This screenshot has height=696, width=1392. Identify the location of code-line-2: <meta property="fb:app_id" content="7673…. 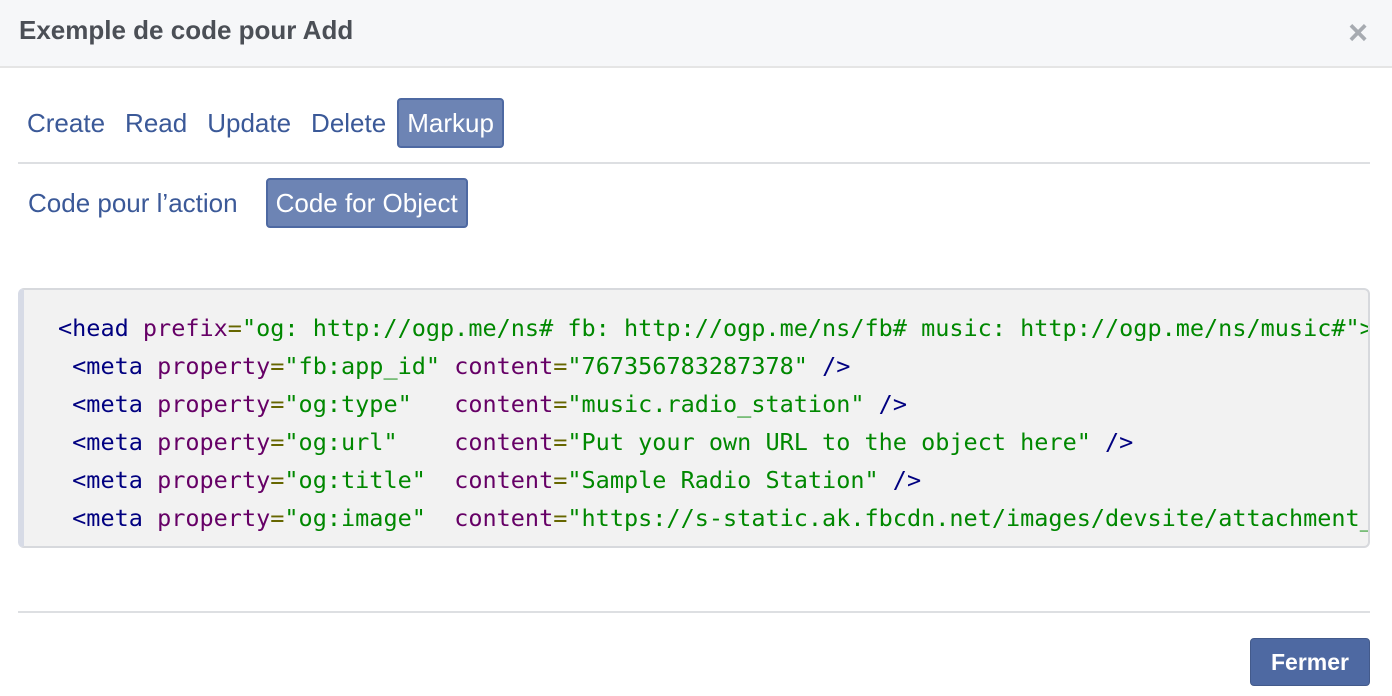
(454, 366).